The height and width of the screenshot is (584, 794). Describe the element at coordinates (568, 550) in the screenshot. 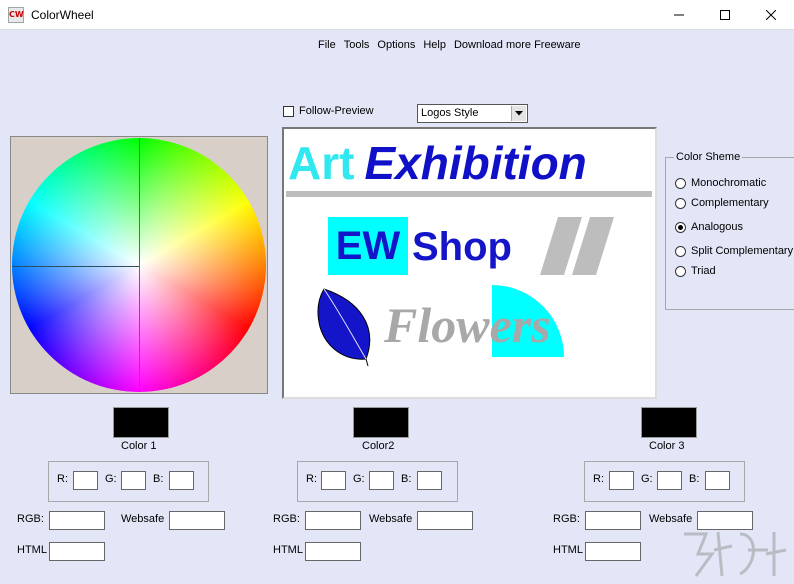

I see `color-3-html-label: HTML` at that location.